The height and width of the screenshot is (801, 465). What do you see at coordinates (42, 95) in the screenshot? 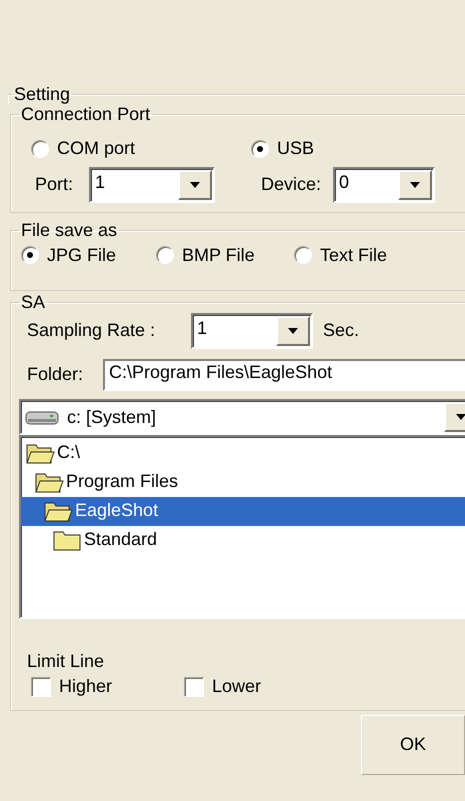
I see `section-title: Setting` at bounding box center [42, 95].